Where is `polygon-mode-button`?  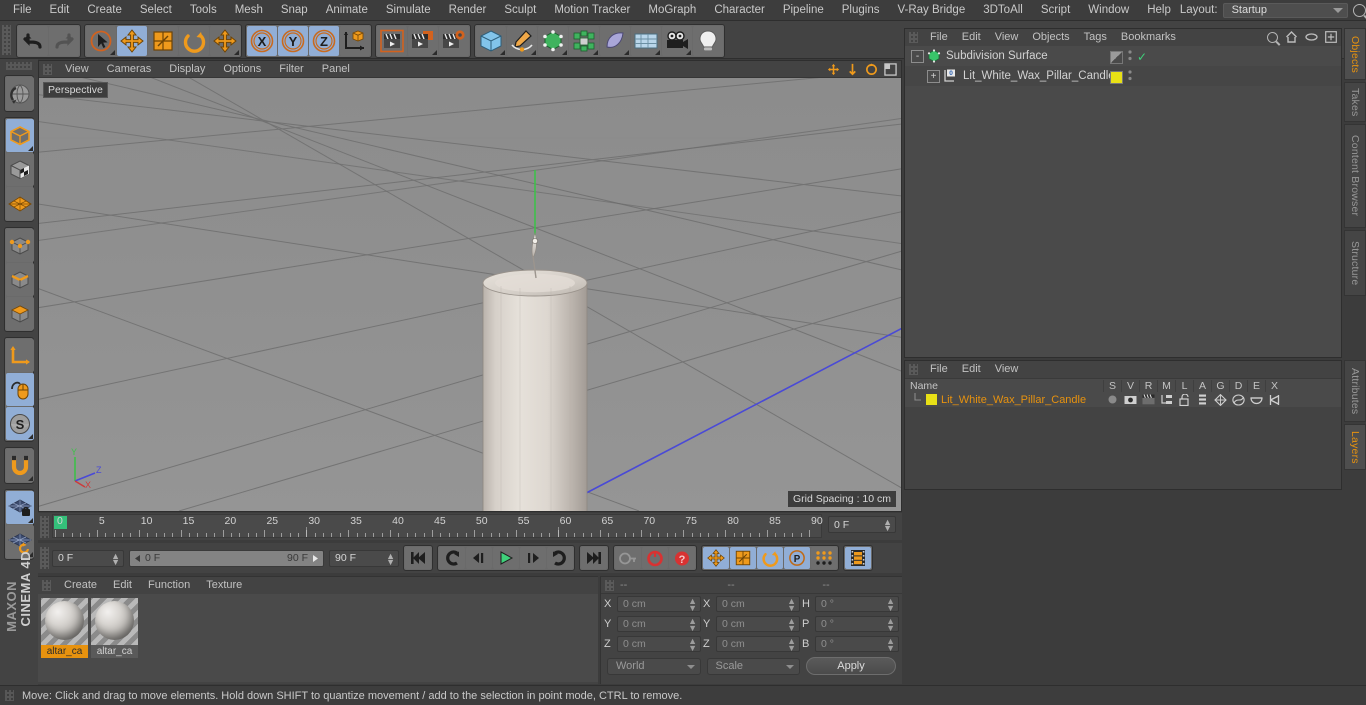
polygon-mode-button is located at coordinates (20, 313).